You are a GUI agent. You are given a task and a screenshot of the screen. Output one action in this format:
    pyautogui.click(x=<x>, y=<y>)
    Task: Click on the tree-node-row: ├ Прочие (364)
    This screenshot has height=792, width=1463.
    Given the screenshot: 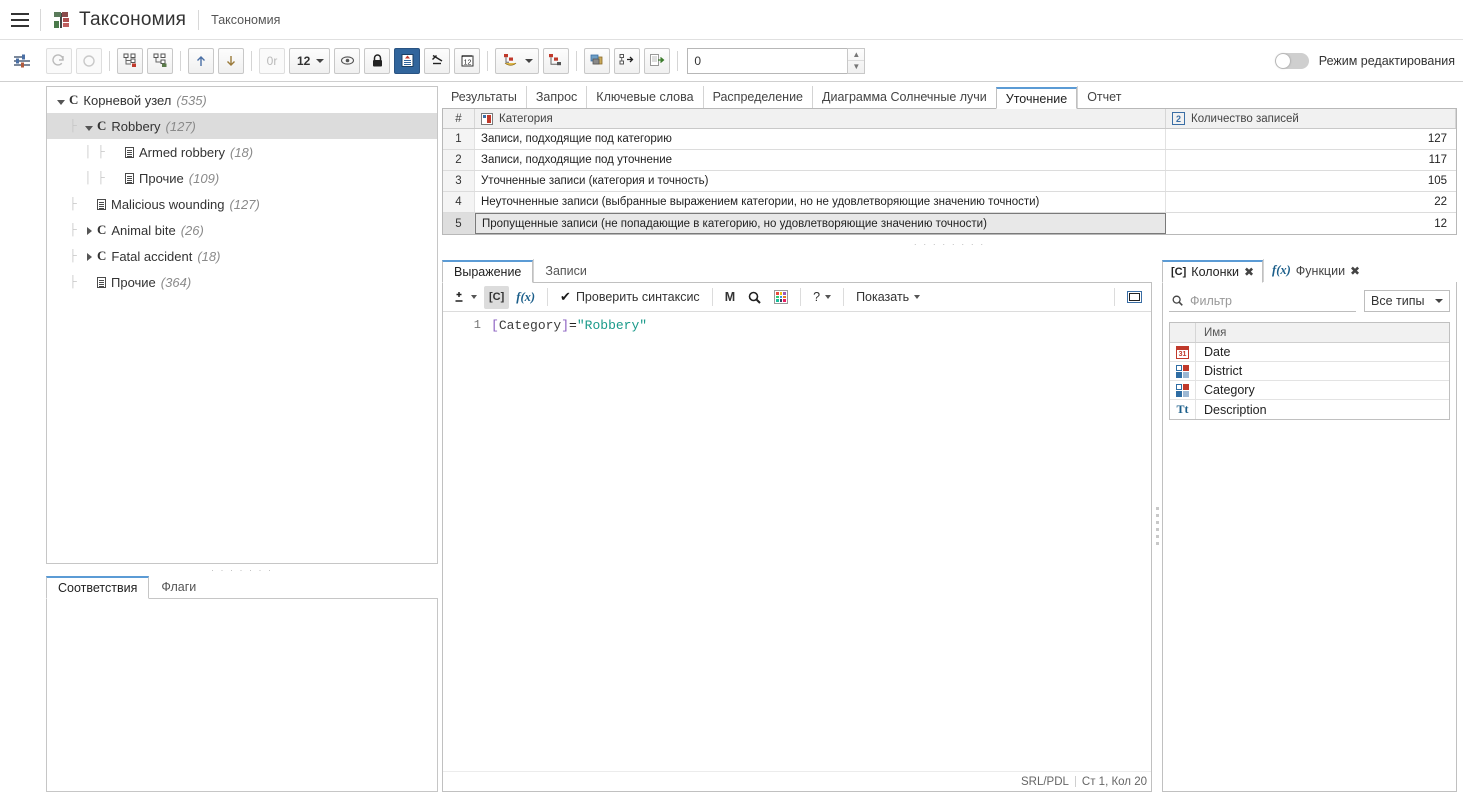 What is the action you would take?
    pyautogui.click(x=242, y=282)
    